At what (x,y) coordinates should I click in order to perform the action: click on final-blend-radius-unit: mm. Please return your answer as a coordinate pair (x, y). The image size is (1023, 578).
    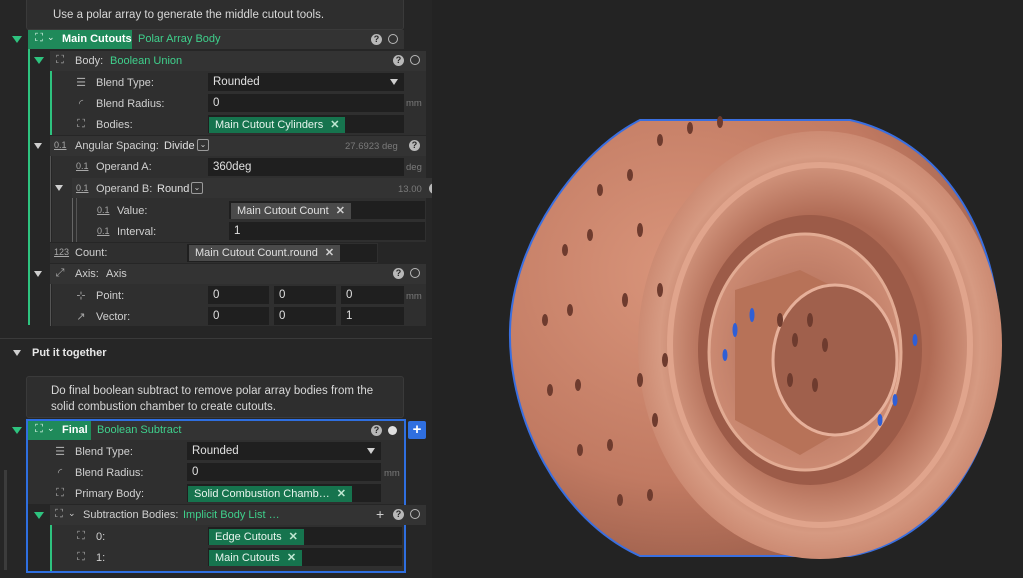
    Looking at the image, I should click on (392, 473).